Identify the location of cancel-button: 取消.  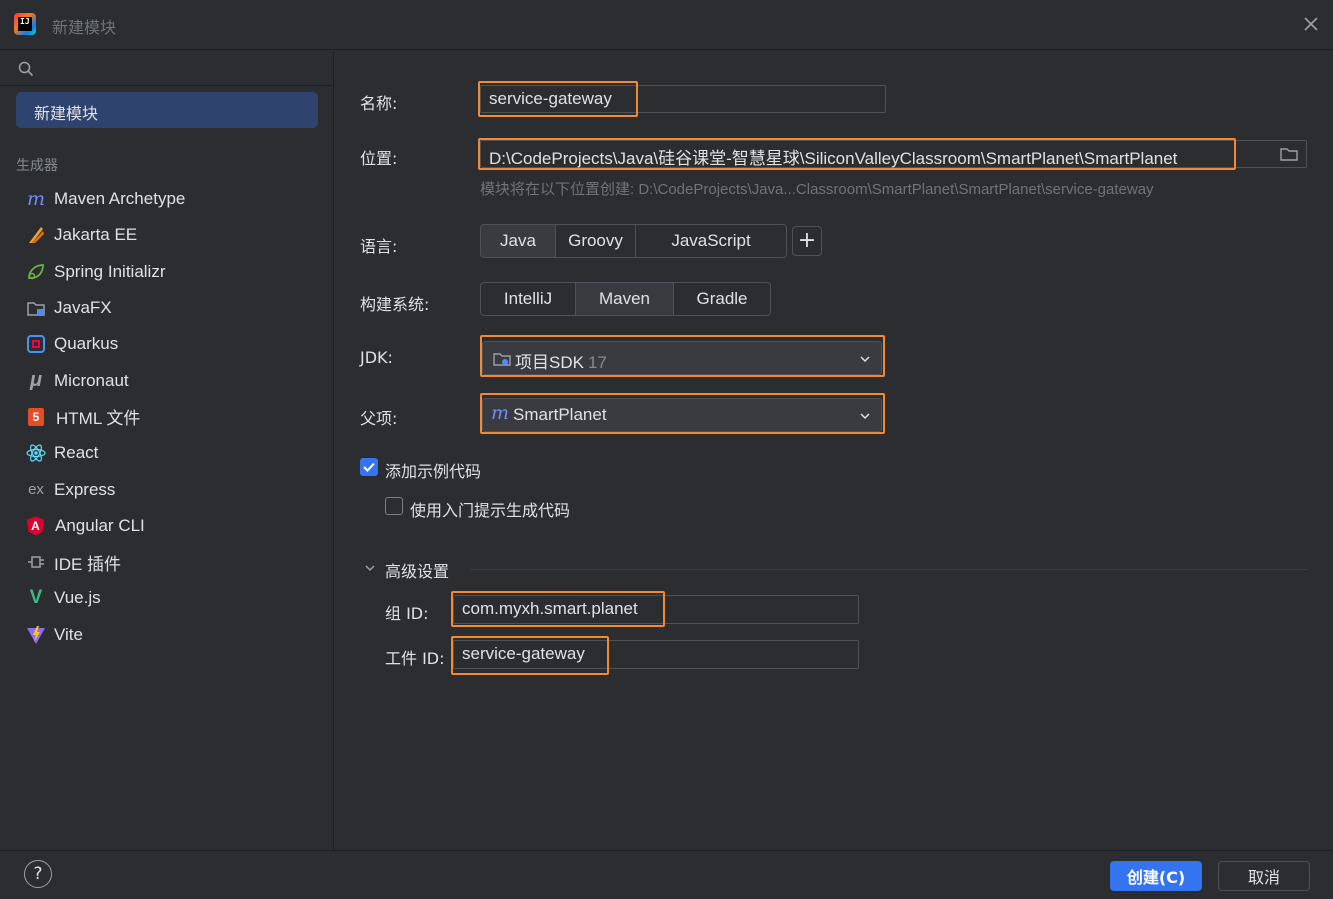
(1264, 876).